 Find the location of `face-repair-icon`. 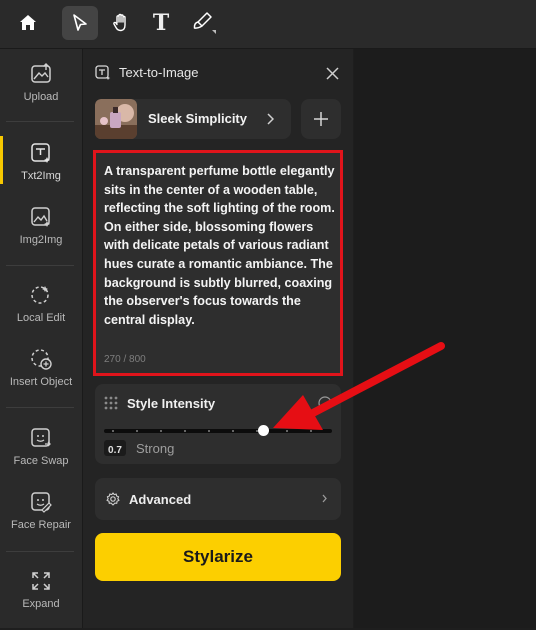

face-repair-icon is located at coordinates (41, 502).